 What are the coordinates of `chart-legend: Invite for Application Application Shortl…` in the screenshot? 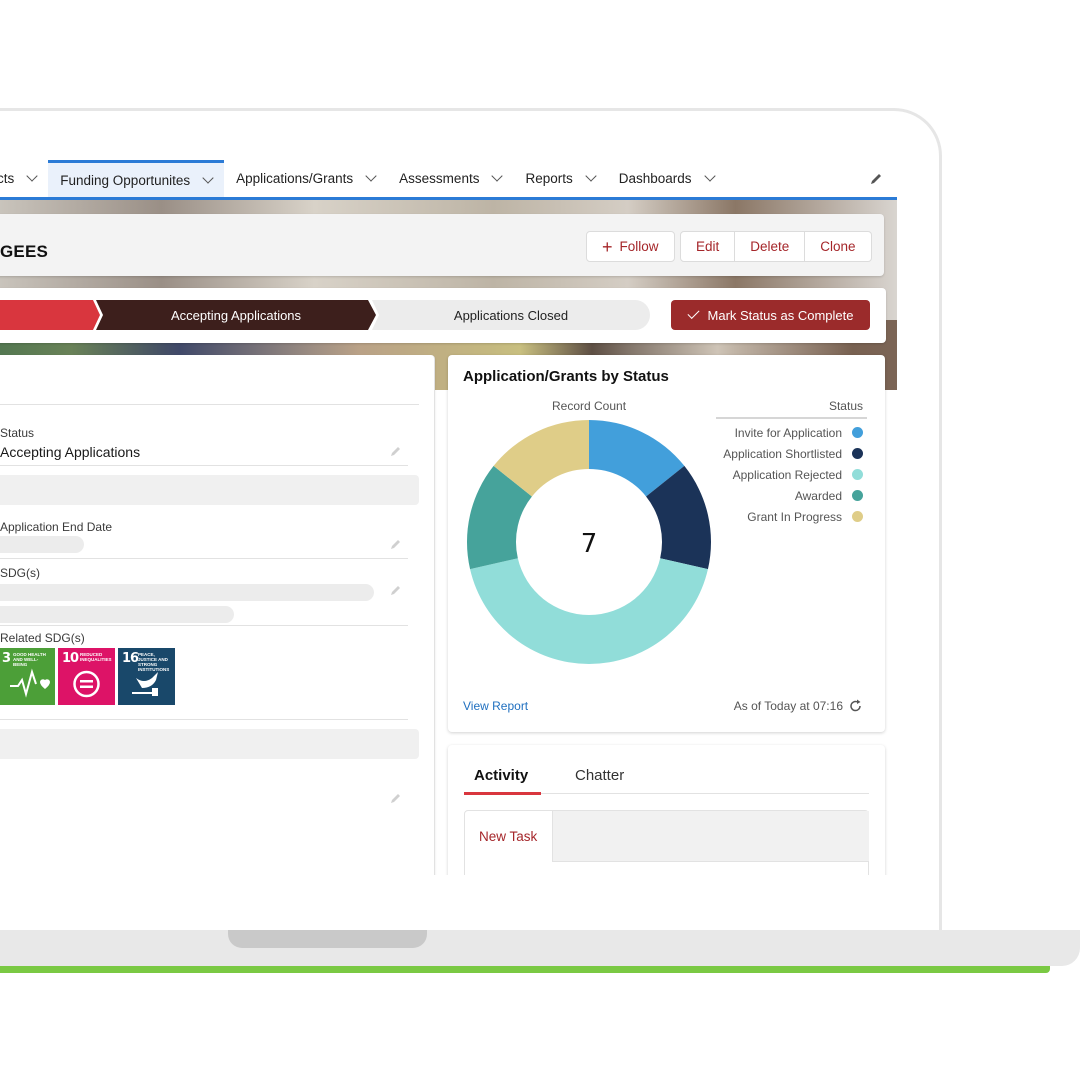 It's located at (793, 474).